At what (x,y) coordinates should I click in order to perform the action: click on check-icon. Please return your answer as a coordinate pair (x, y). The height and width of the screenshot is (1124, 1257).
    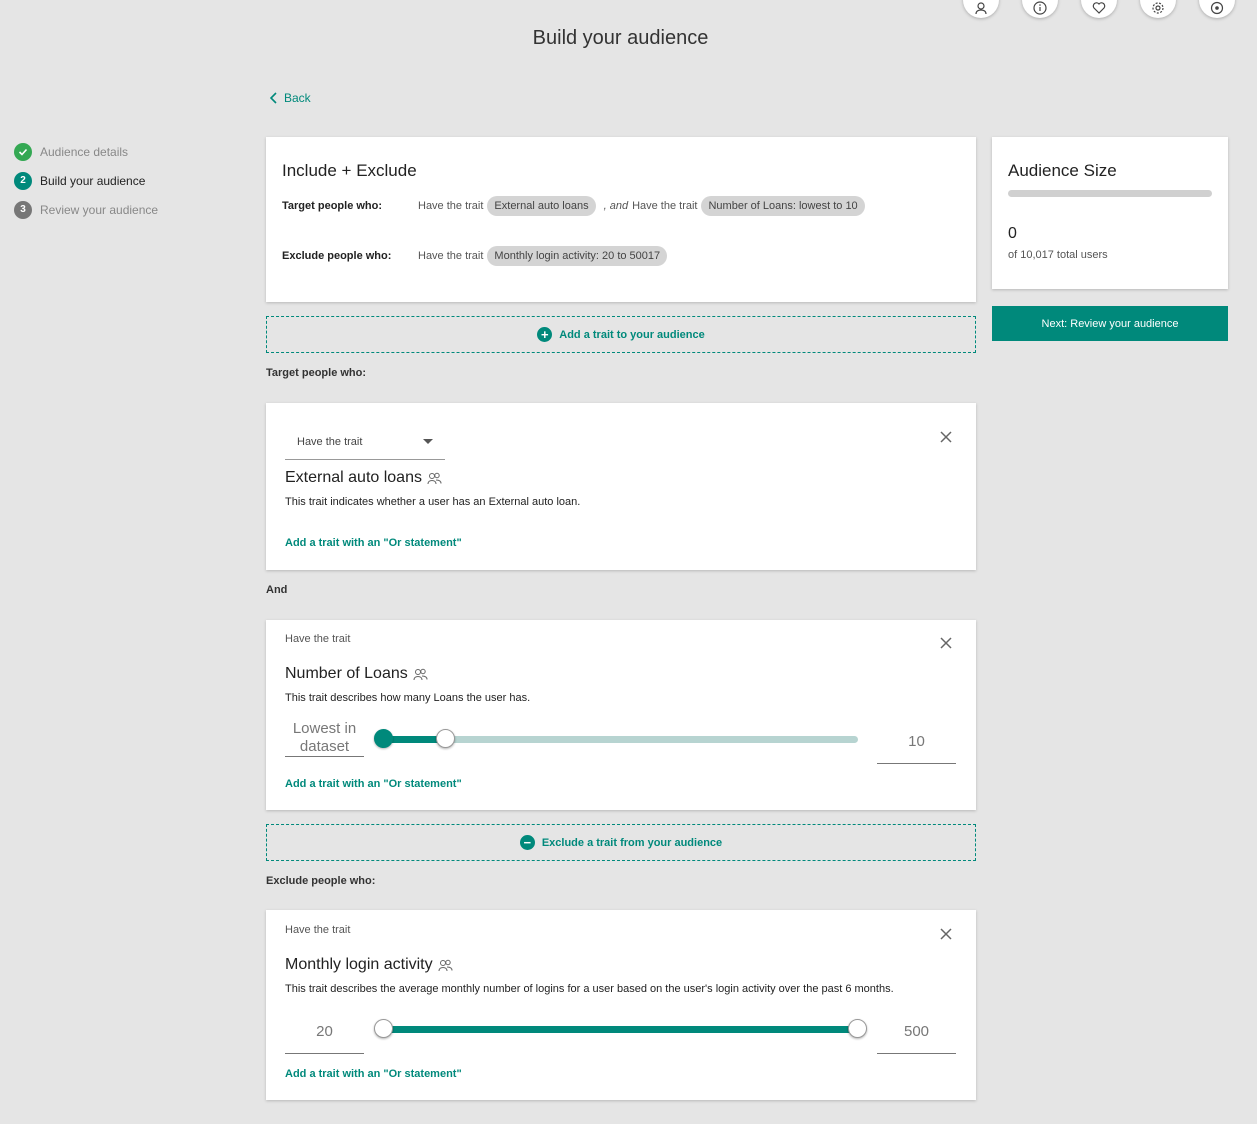
    Looking at the image, I should click on (23, 151).